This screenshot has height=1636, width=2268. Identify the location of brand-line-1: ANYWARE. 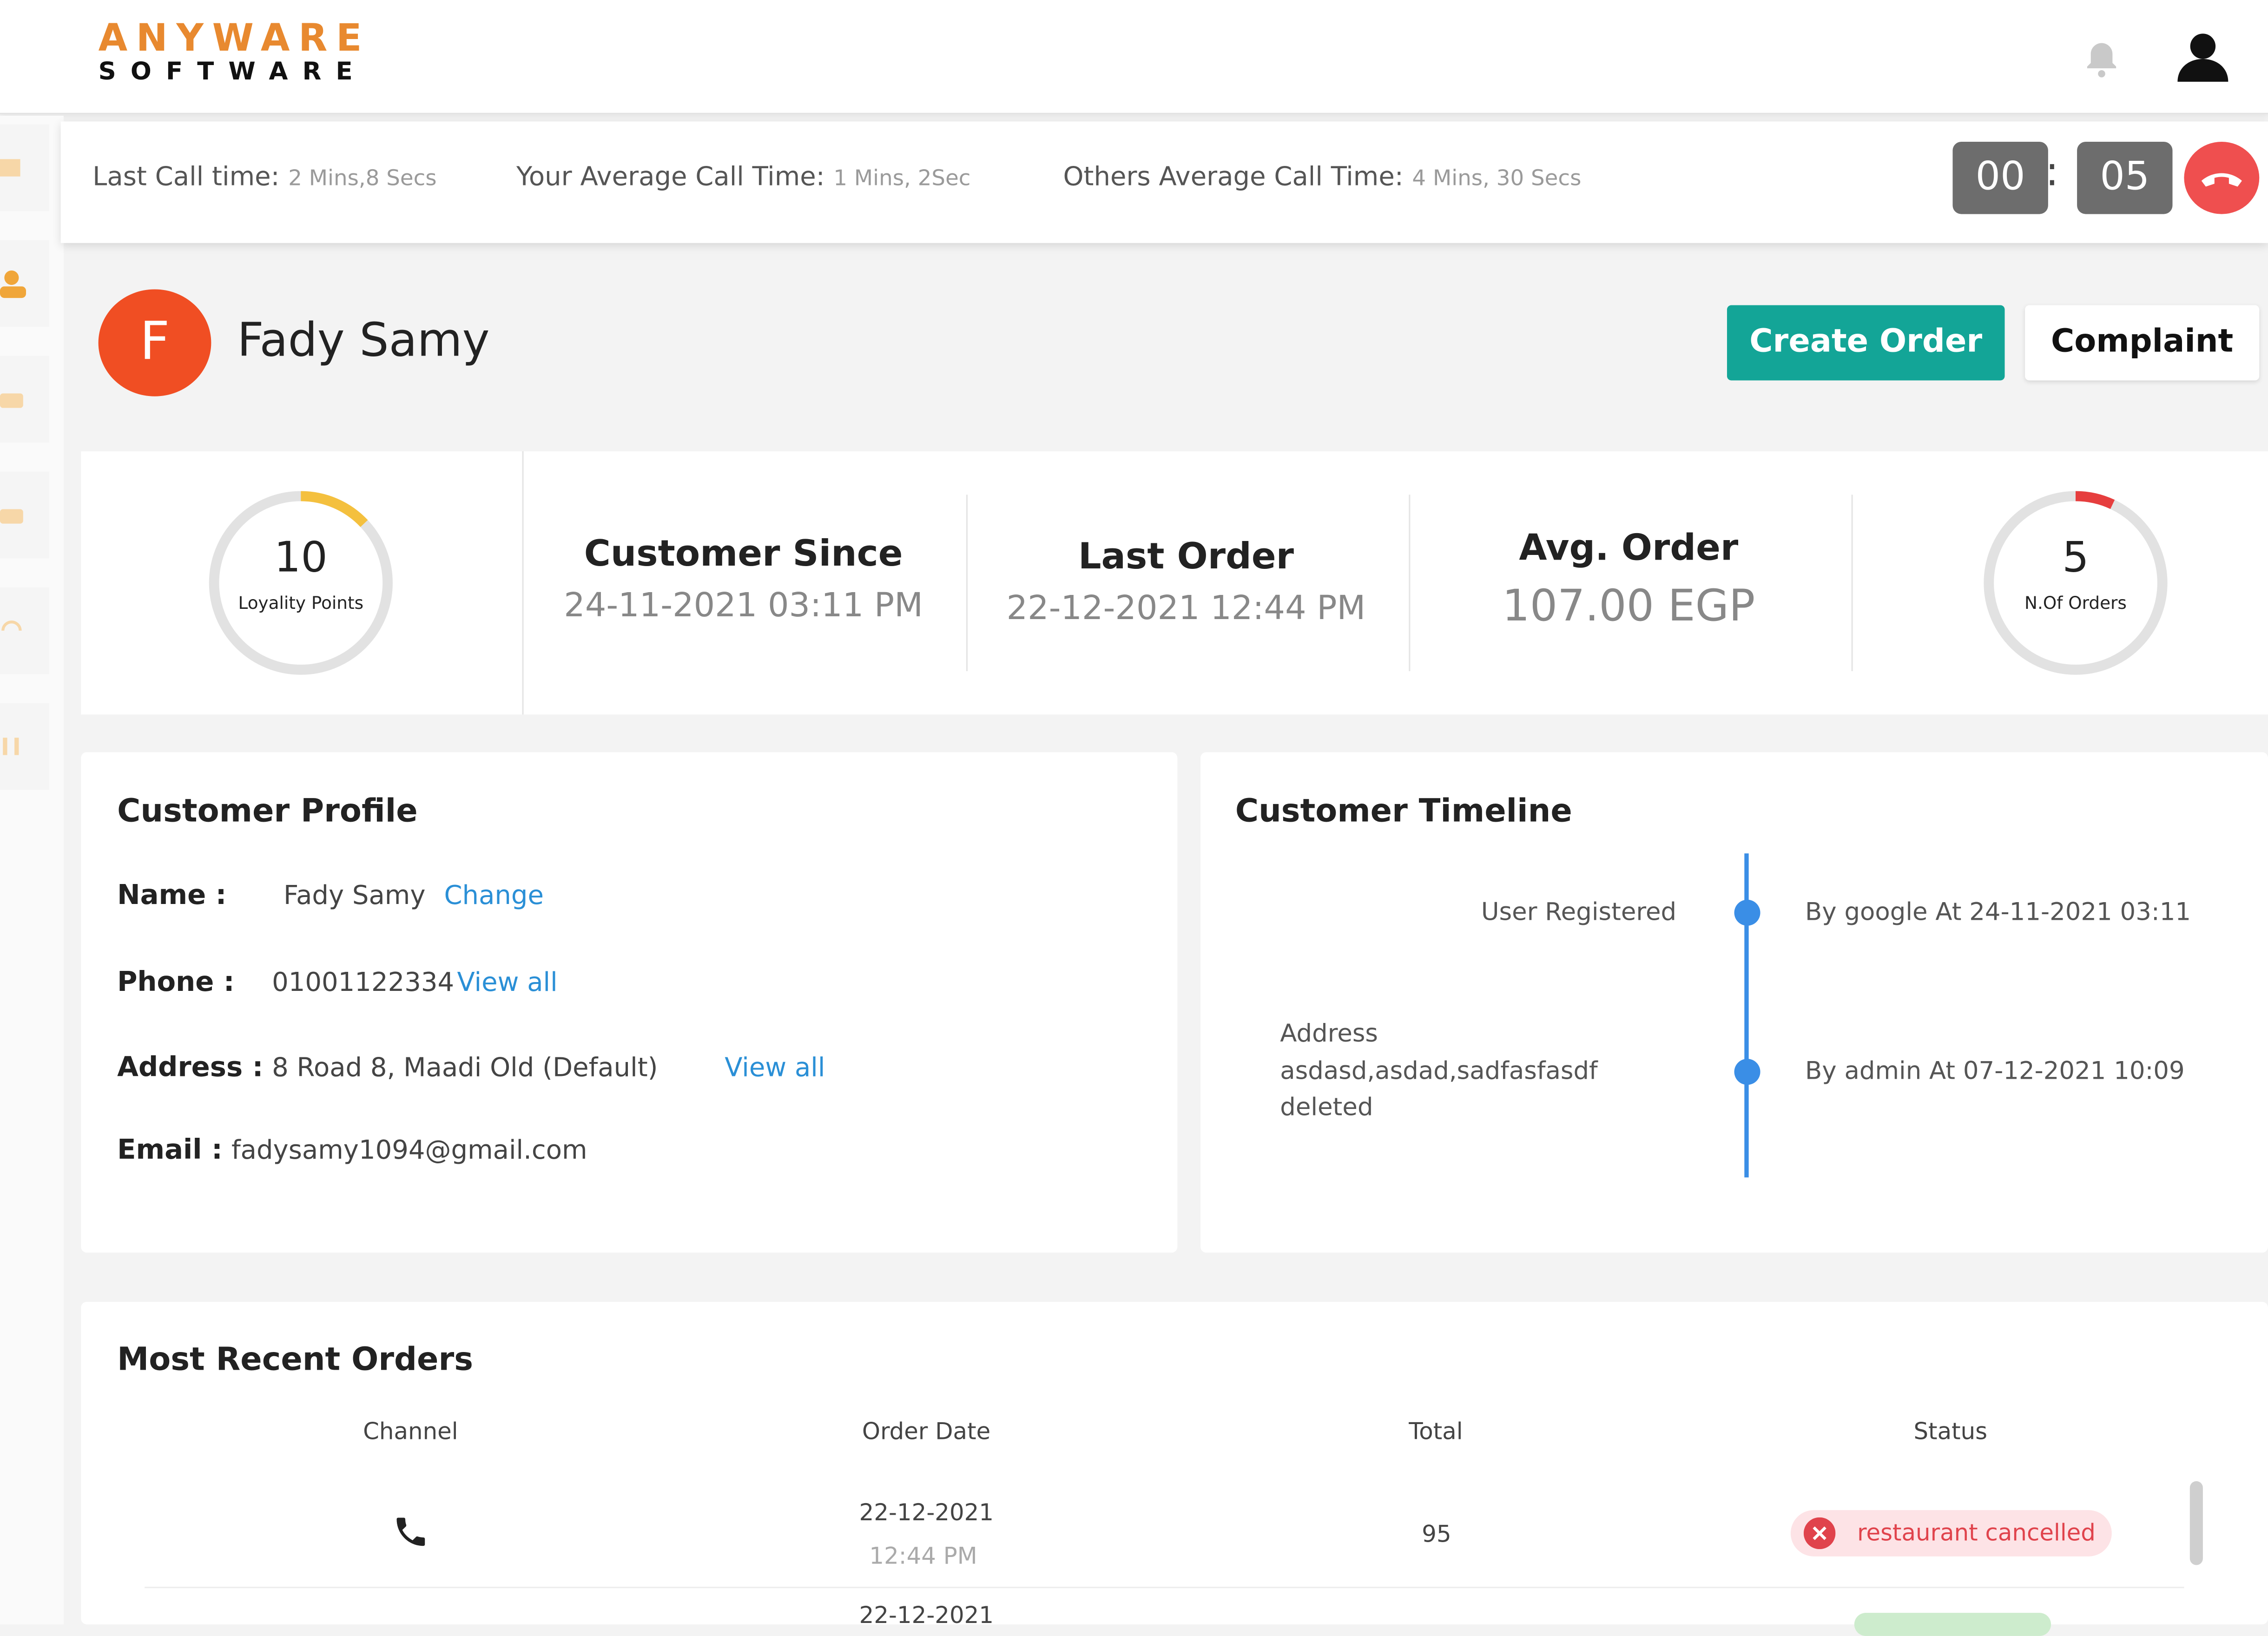
(234, 39).